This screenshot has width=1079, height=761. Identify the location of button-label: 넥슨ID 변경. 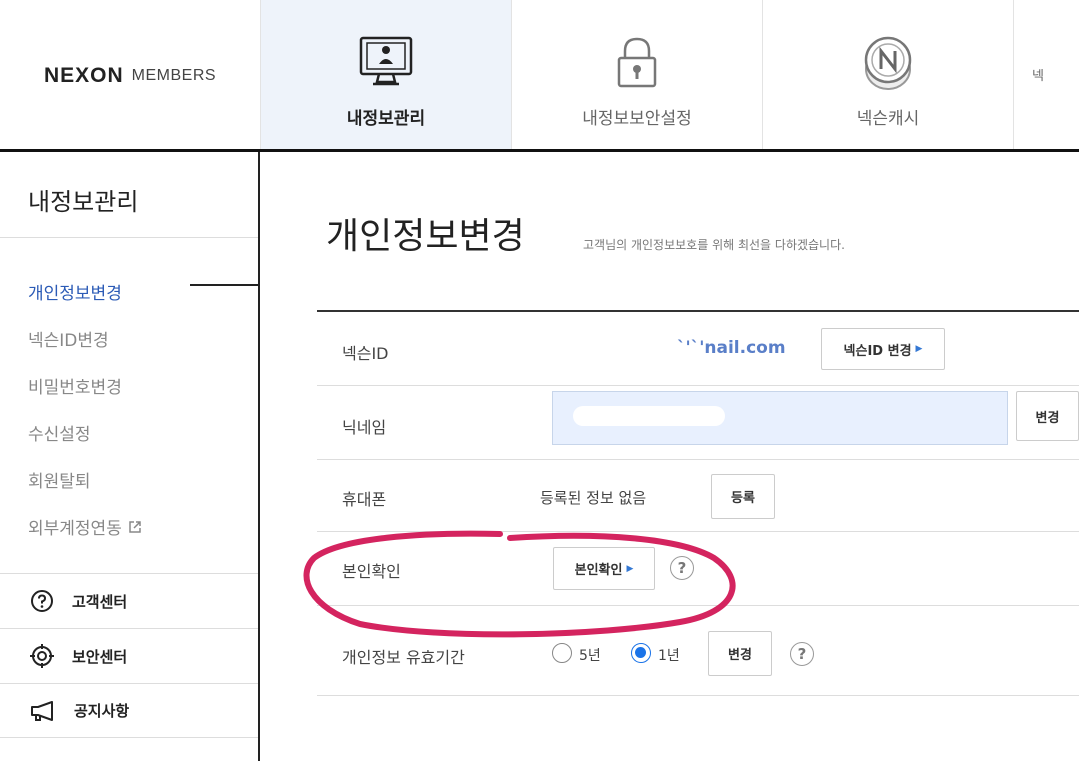
(877, 351).